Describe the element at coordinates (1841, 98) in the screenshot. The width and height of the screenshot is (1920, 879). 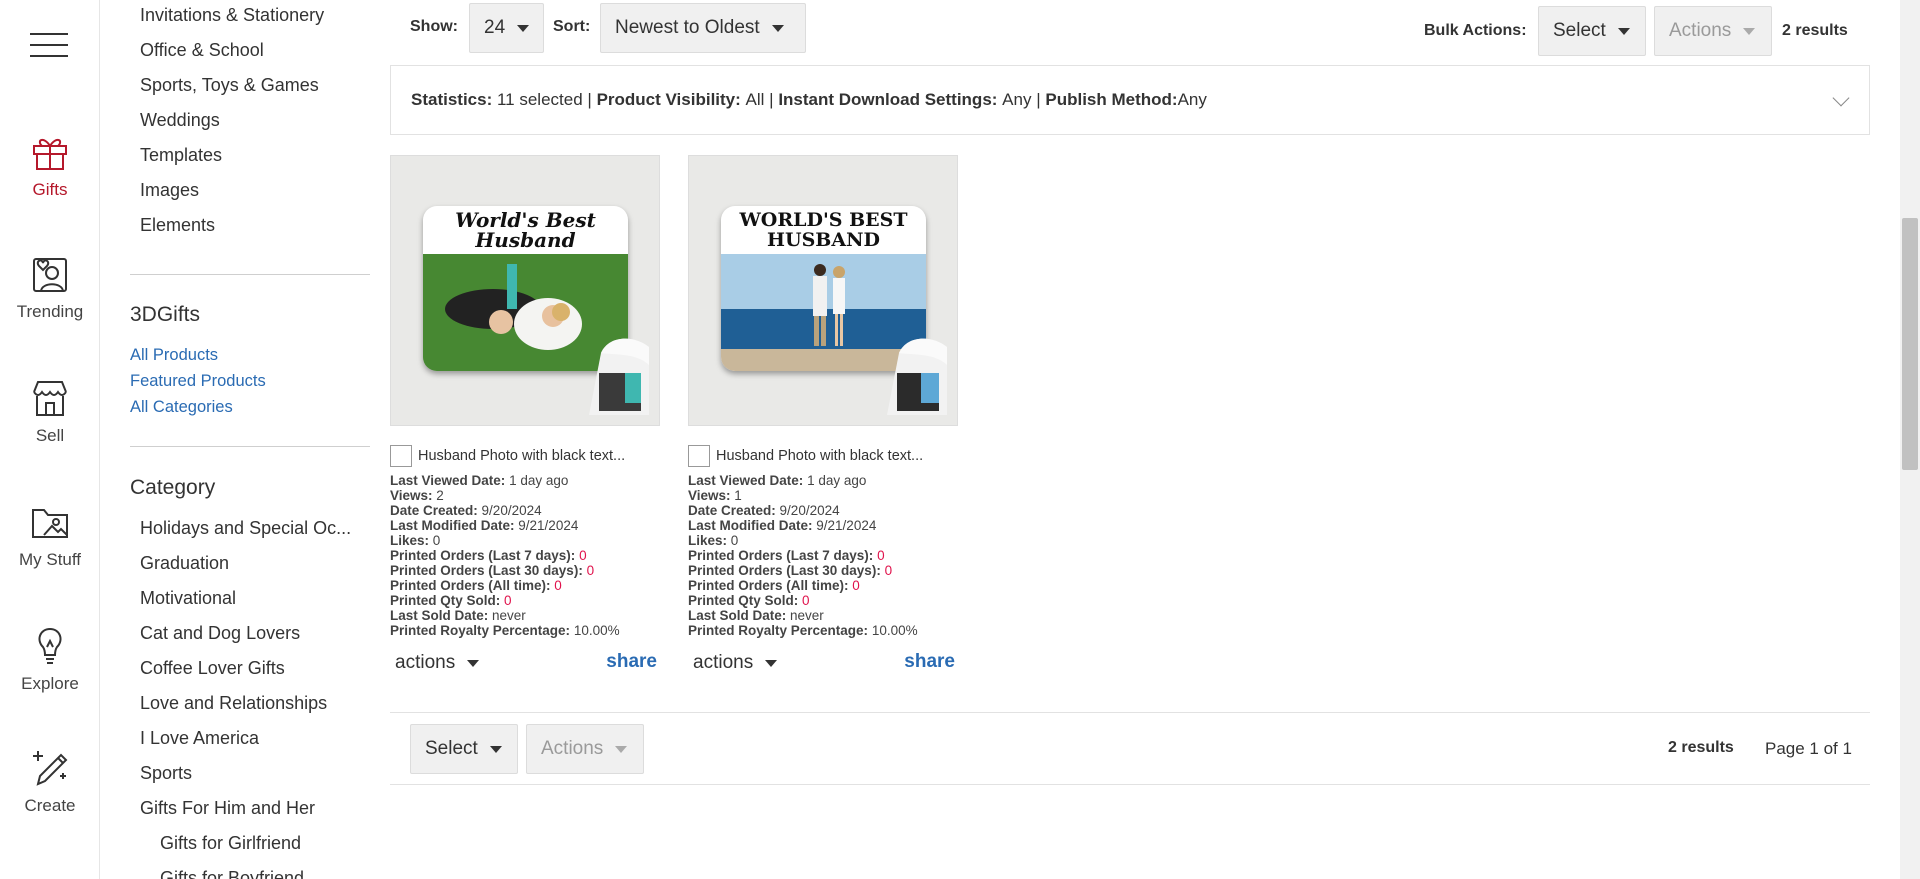
I see `chevron-down-icon` at that location.